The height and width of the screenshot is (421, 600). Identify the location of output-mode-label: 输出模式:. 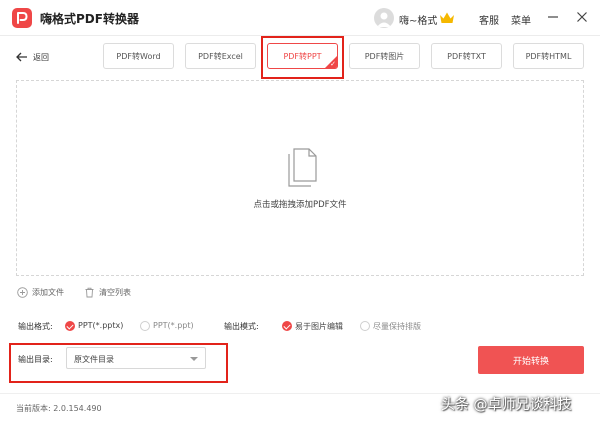
(241, 326).